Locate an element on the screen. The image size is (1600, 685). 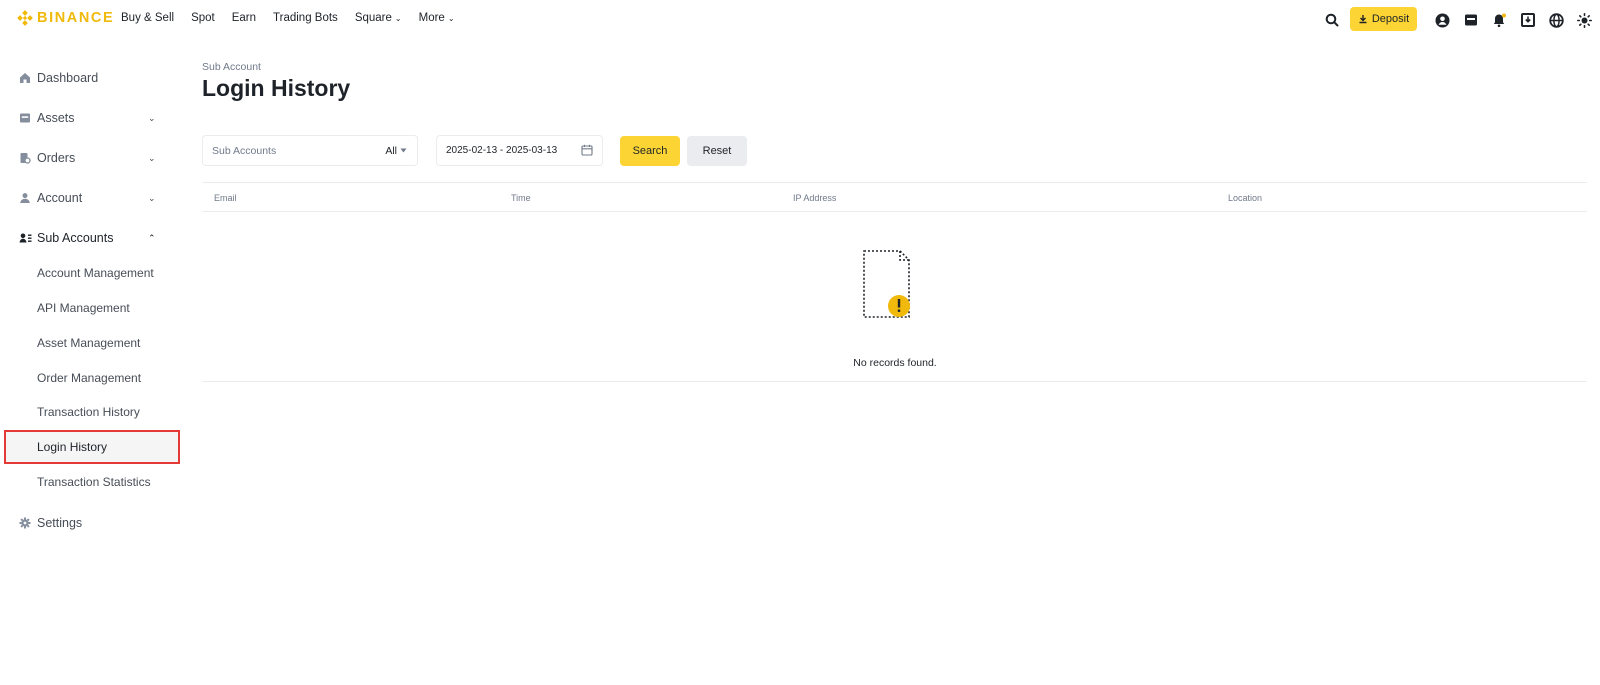
sidebar-subitem-account-management: Account Management is located at coordinates (90, 273).